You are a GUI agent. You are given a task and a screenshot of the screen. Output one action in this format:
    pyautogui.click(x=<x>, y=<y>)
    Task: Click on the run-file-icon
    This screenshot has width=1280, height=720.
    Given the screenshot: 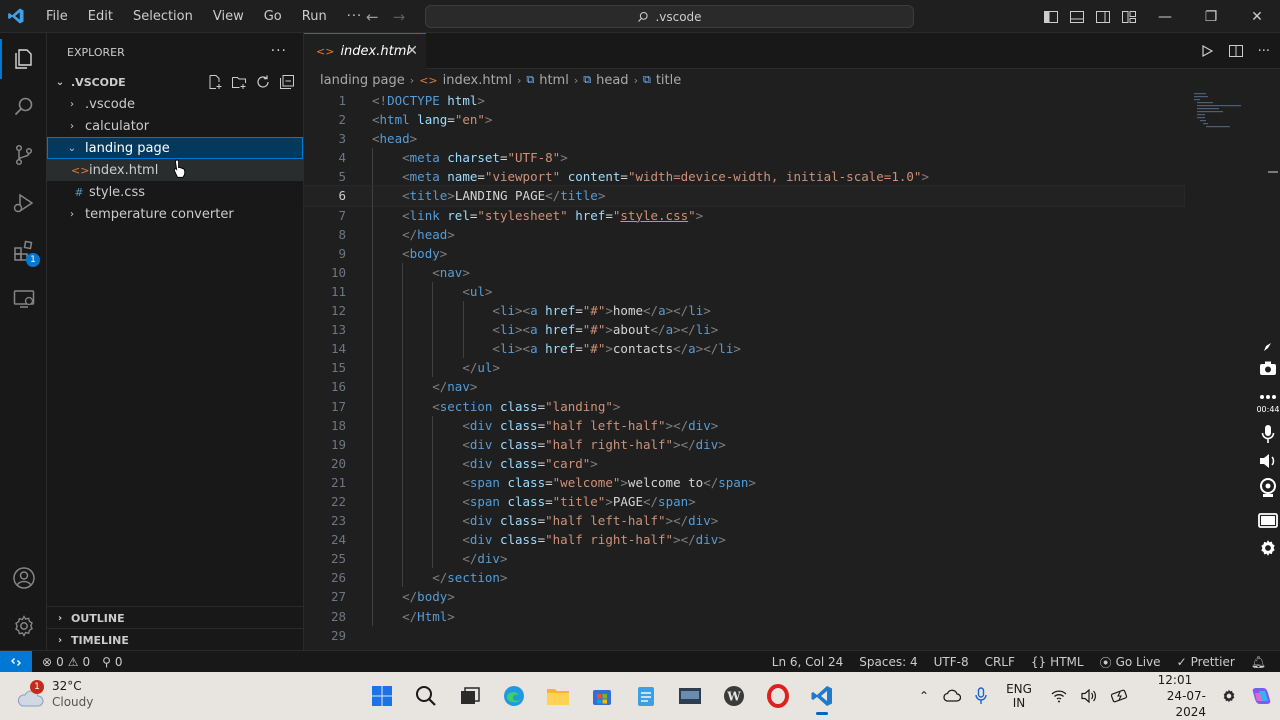 What is the action you would take?
    pyautogui.click(x=1207, y=51)
    